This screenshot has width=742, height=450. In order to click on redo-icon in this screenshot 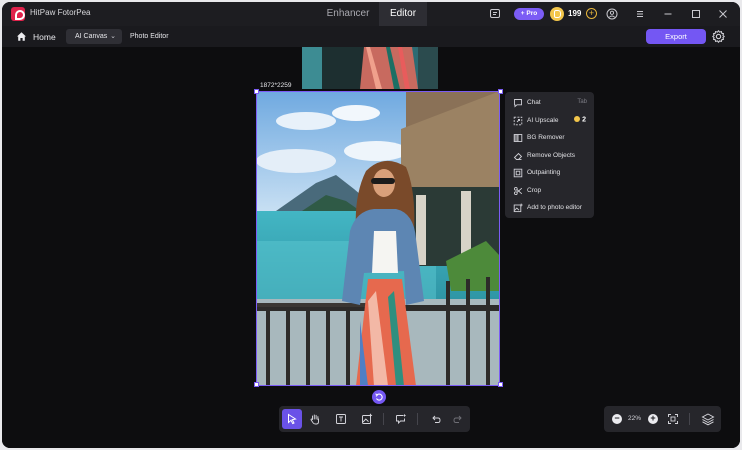, I will do `click(457, 419)`.